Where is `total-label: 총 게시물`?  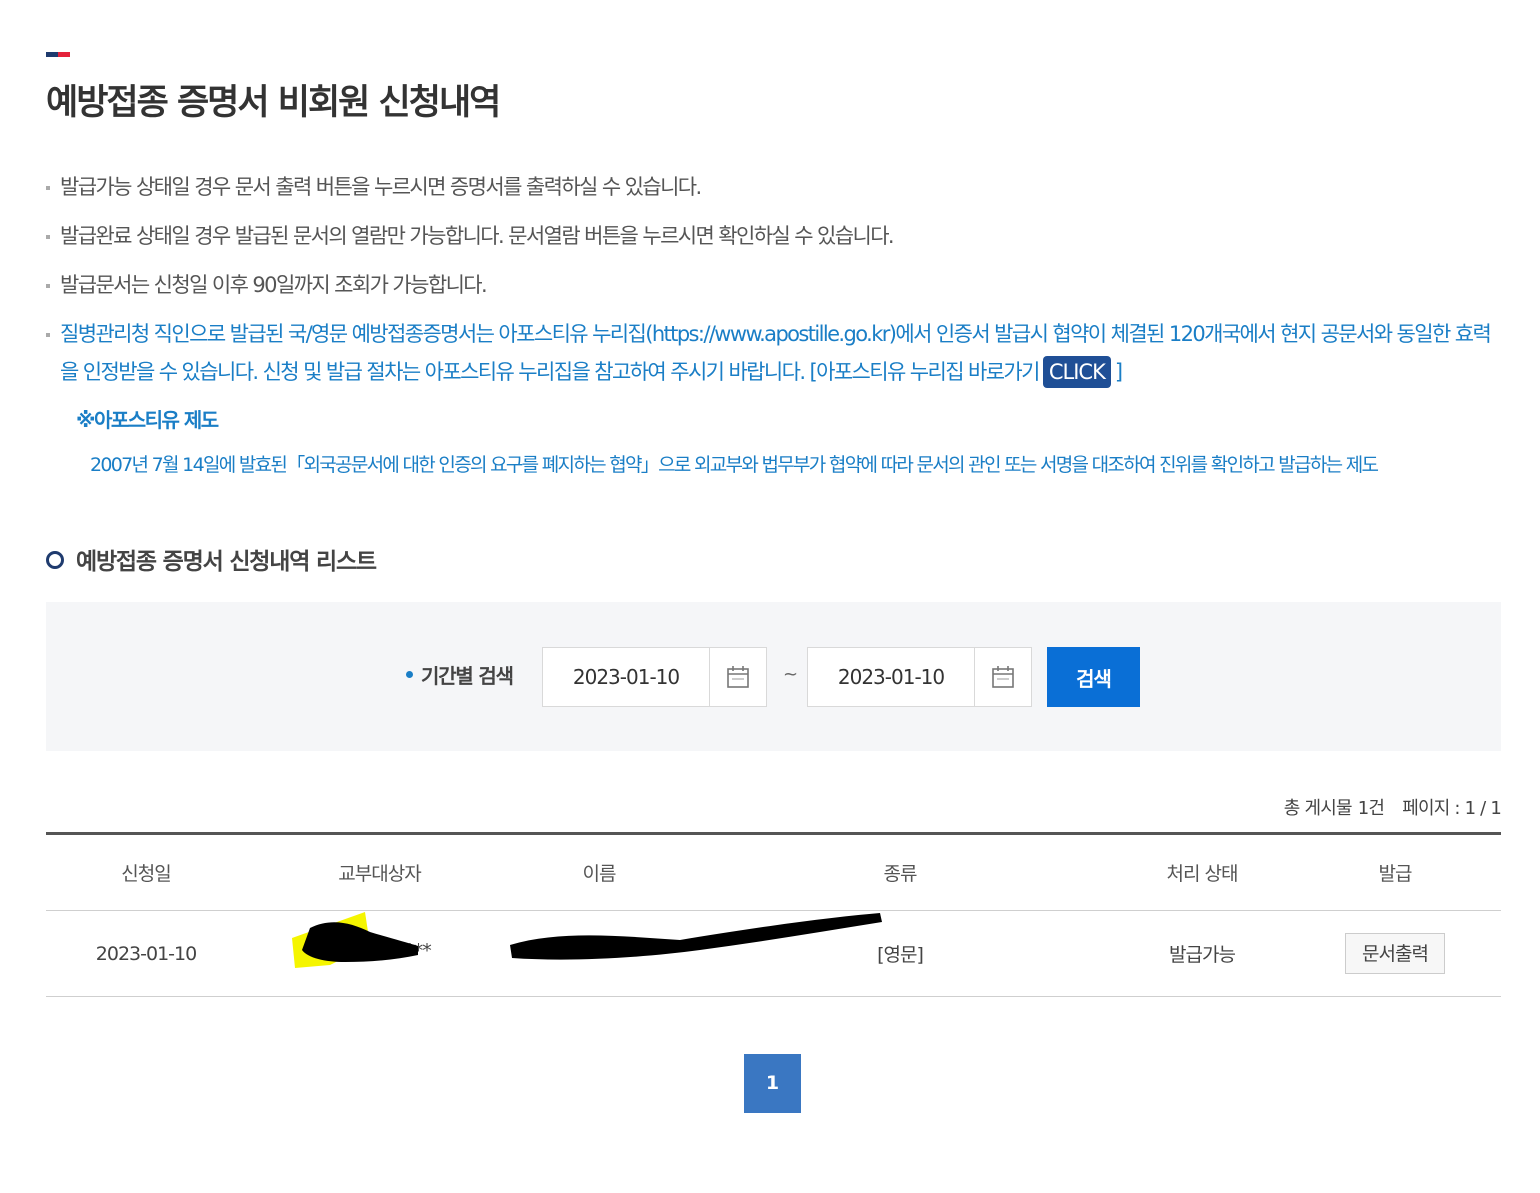
total-label: 총 게시물 is located at coordinates (1318, 808).